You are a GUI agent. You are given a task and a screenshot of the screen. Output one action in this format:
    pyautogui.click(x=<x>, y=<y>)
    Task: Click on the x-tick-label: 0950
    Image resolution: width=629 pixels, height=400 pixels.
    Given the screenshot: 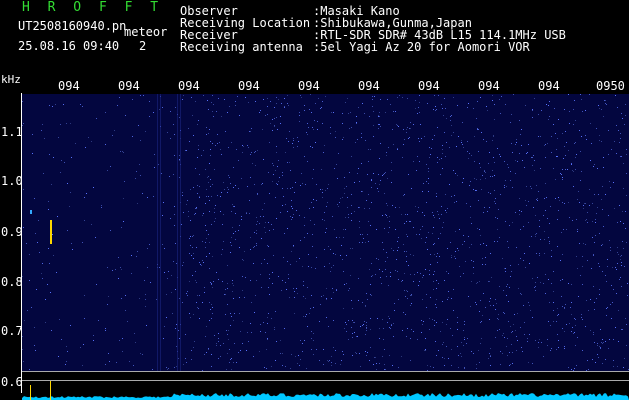 What is the action you would take?
    pyautogui.click(x=610, y=86)
    